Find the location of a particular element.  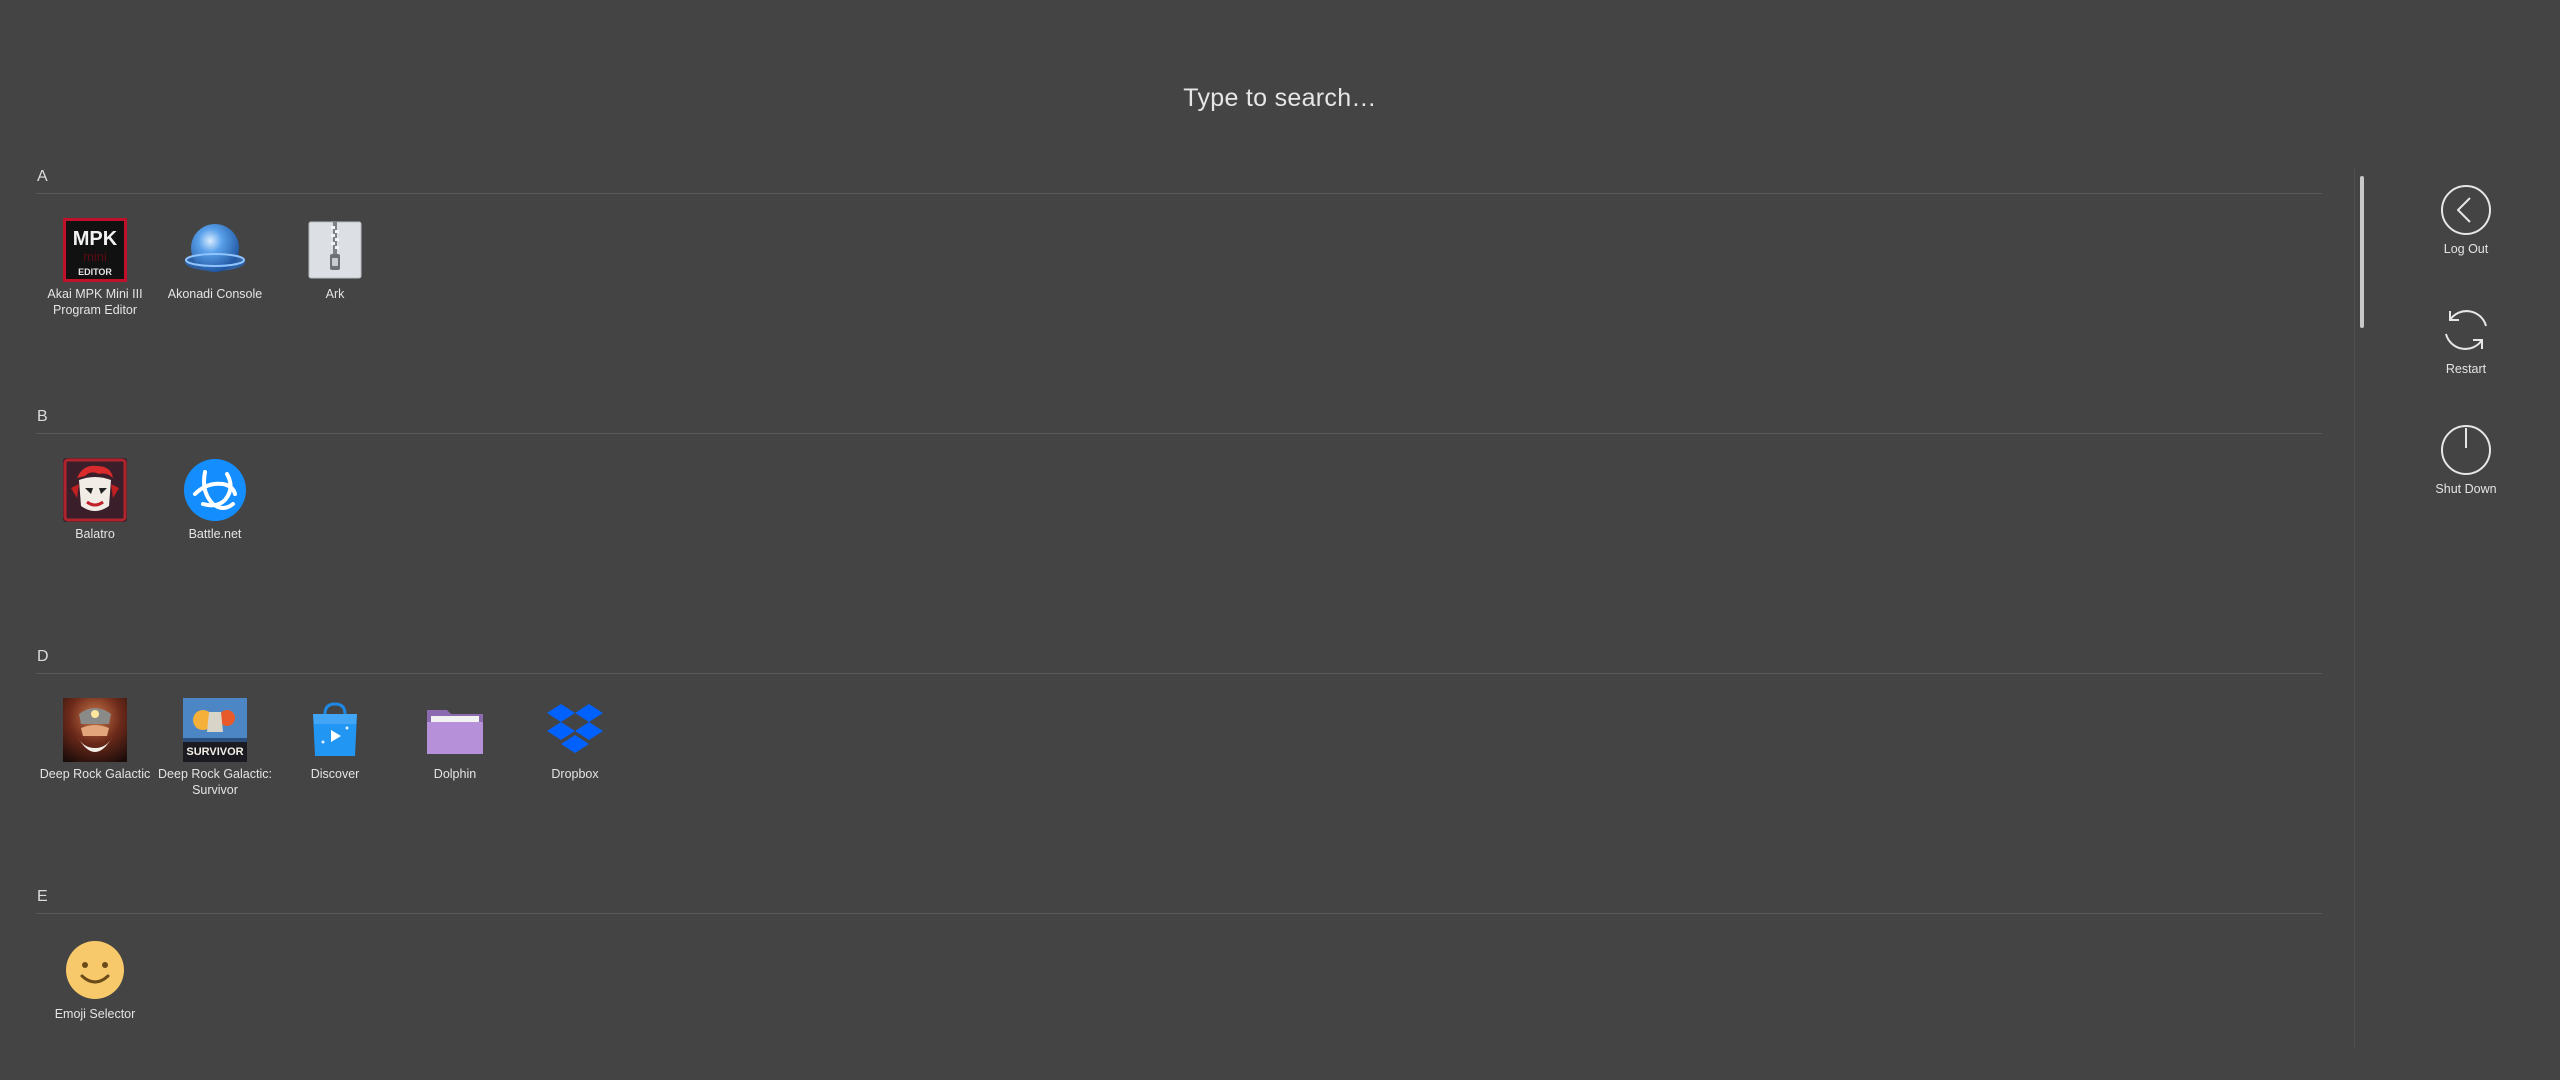

app-ark: Ark is located at coordinates (335, 260).